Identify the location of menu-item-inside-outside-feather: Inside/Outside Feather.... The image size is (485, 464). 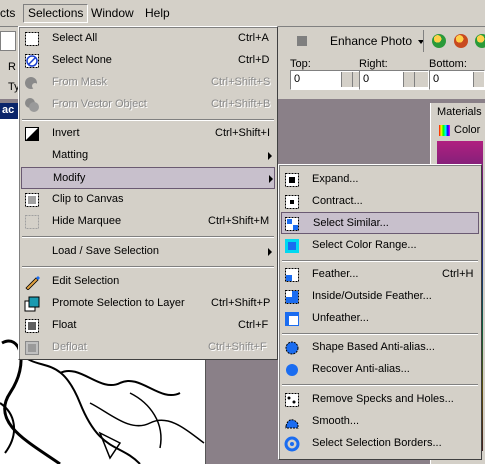
(380, 297).